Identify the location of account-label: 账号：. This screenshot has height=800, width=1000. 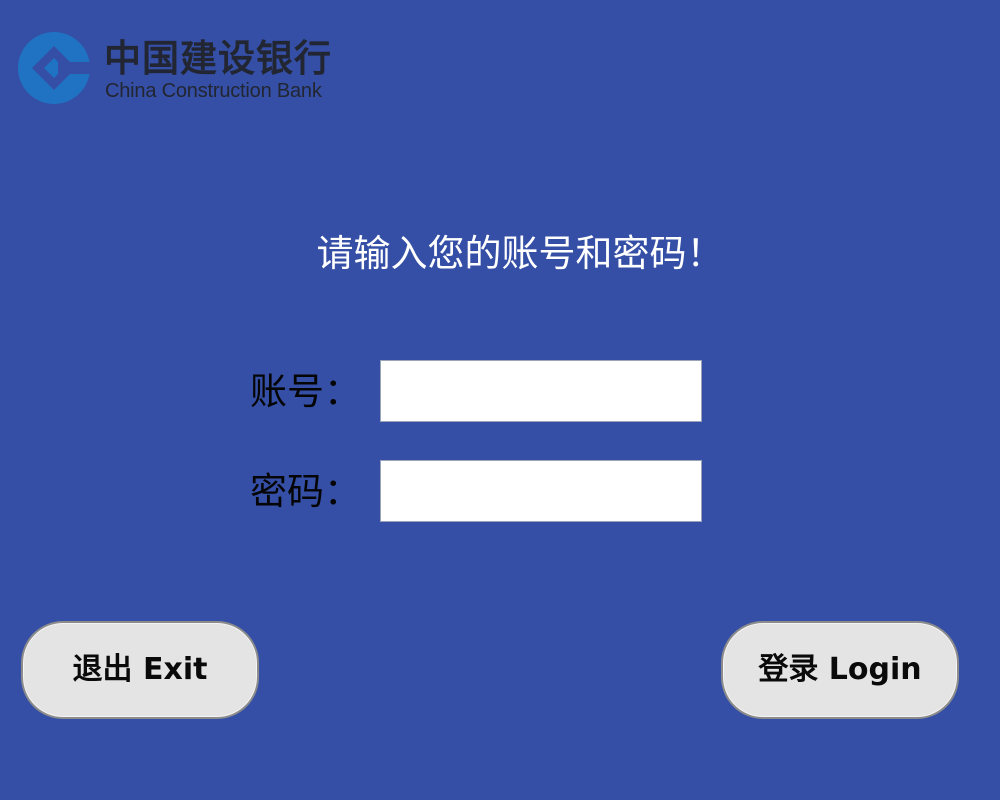
(305, 391).